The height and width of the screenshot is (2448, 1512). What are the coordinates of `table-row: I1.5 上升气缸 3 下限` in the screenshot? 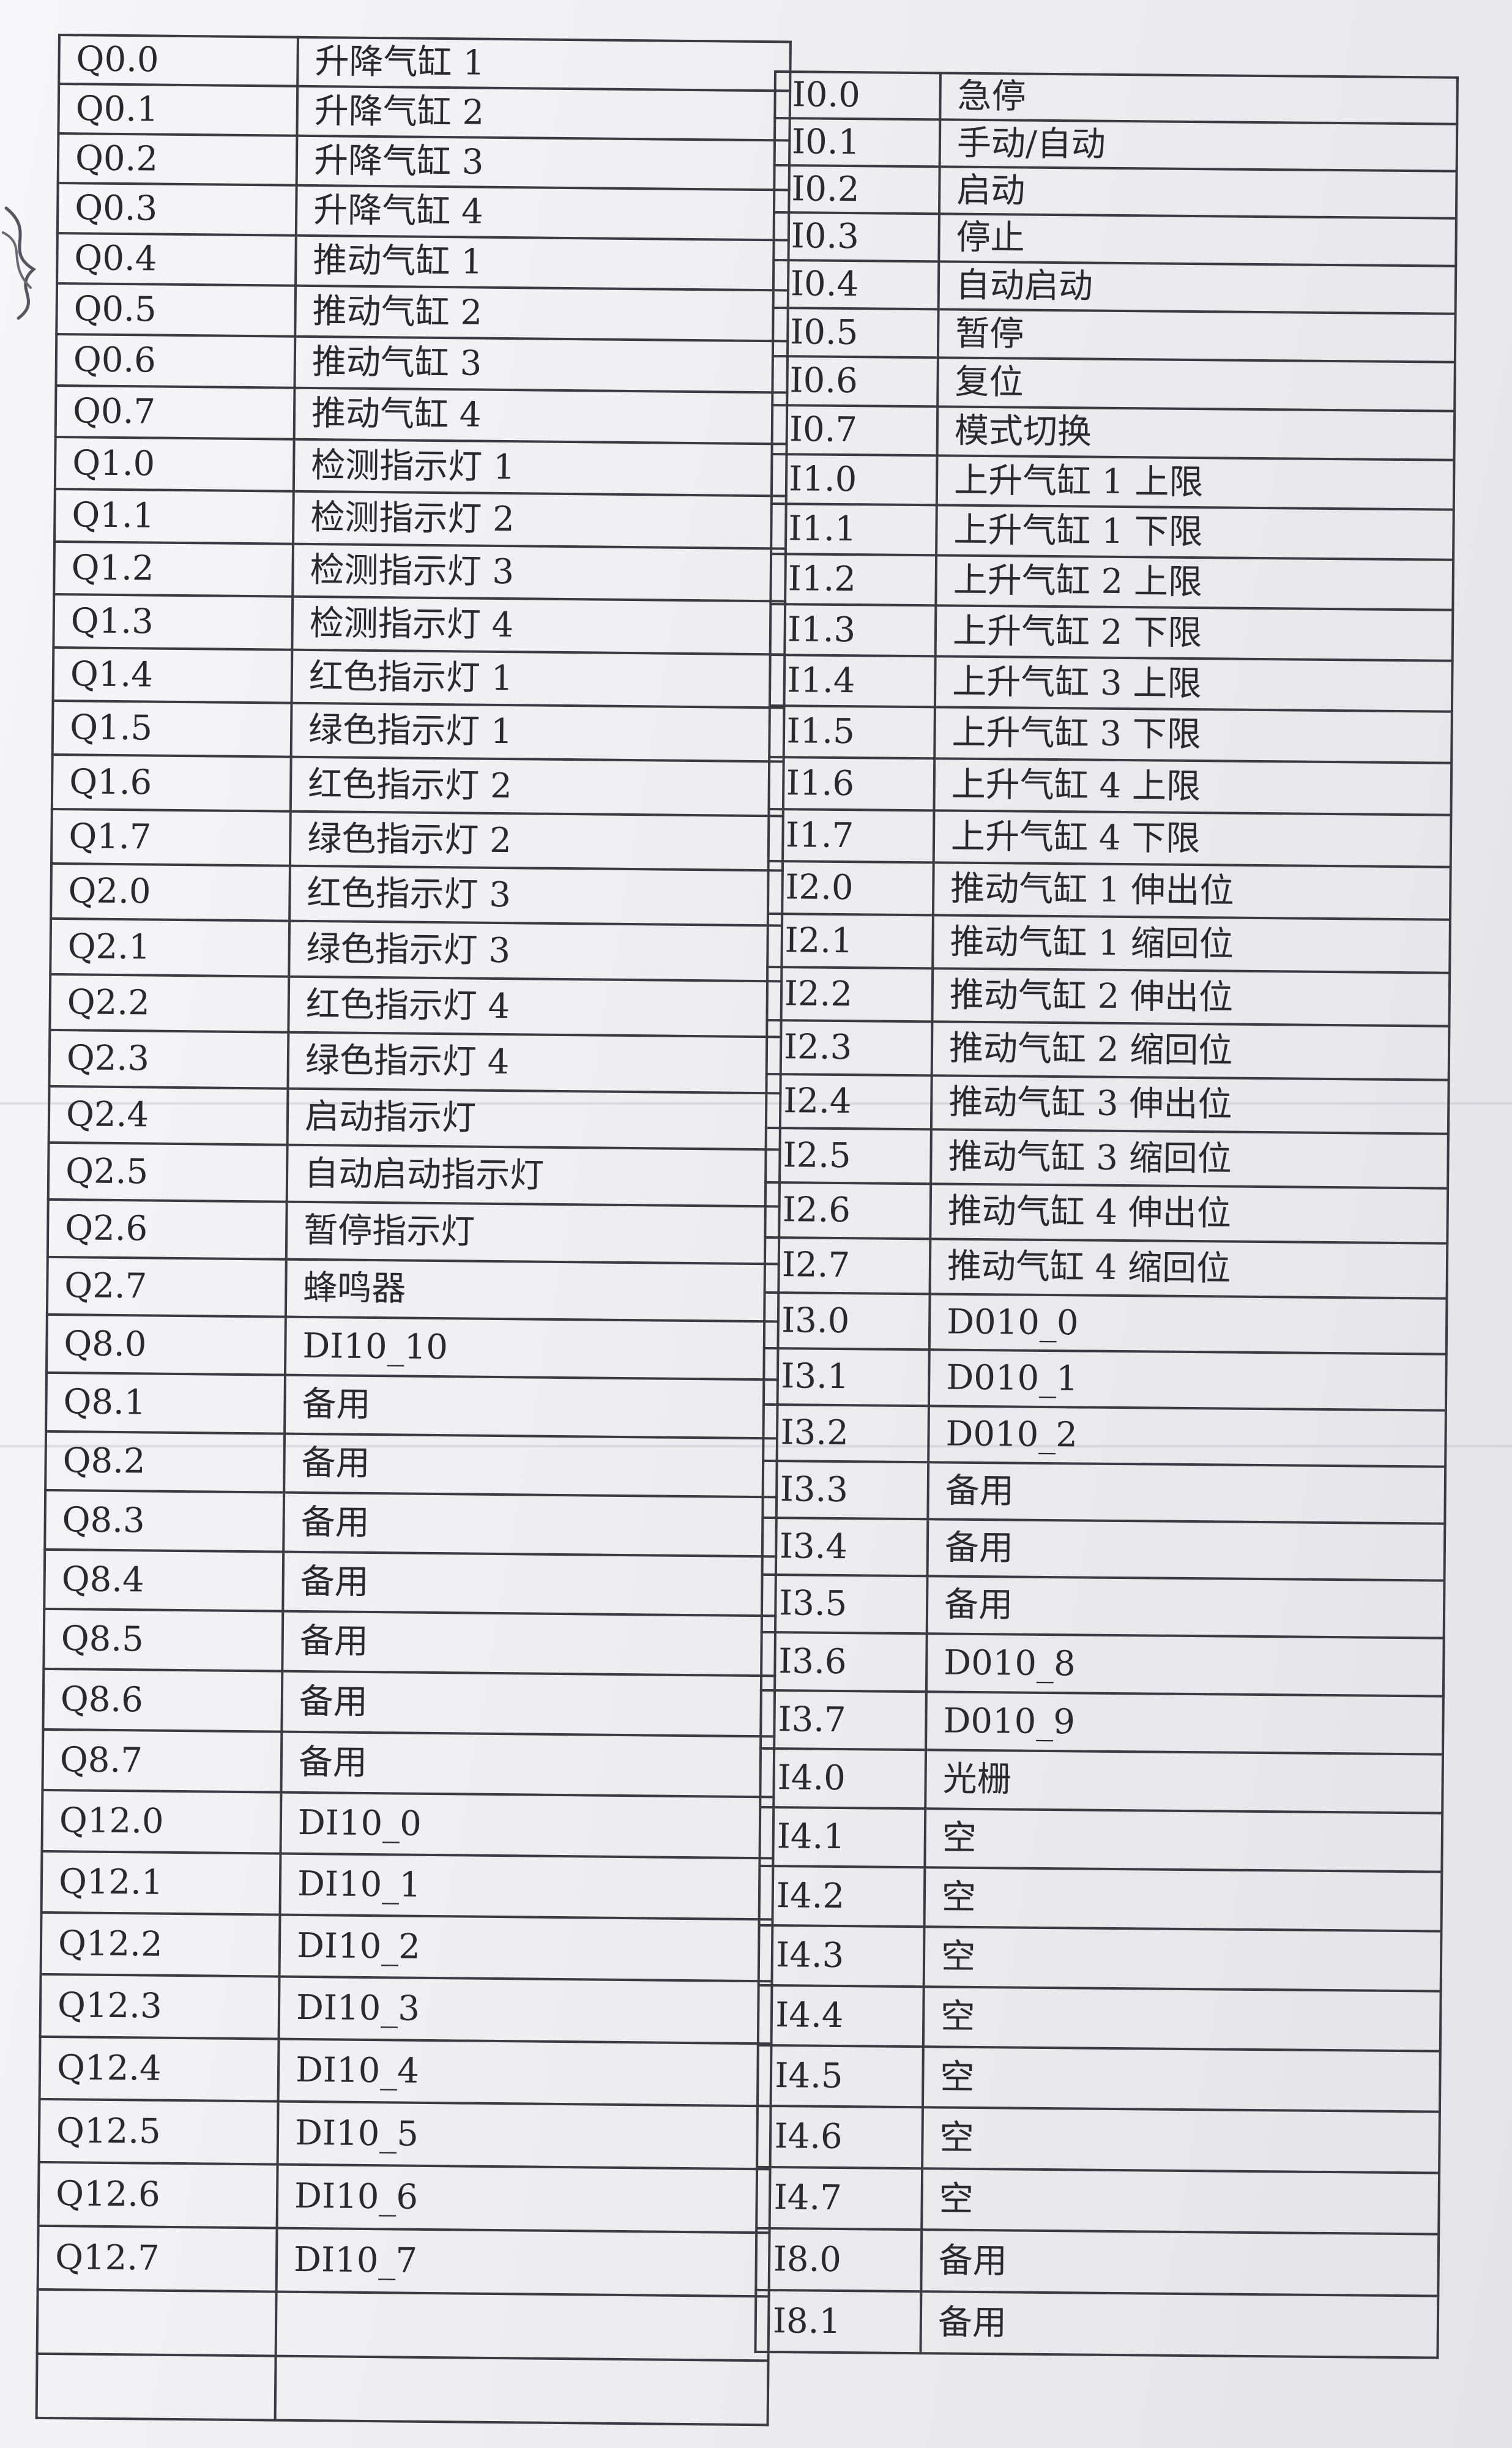 It's located at (1110, 734).